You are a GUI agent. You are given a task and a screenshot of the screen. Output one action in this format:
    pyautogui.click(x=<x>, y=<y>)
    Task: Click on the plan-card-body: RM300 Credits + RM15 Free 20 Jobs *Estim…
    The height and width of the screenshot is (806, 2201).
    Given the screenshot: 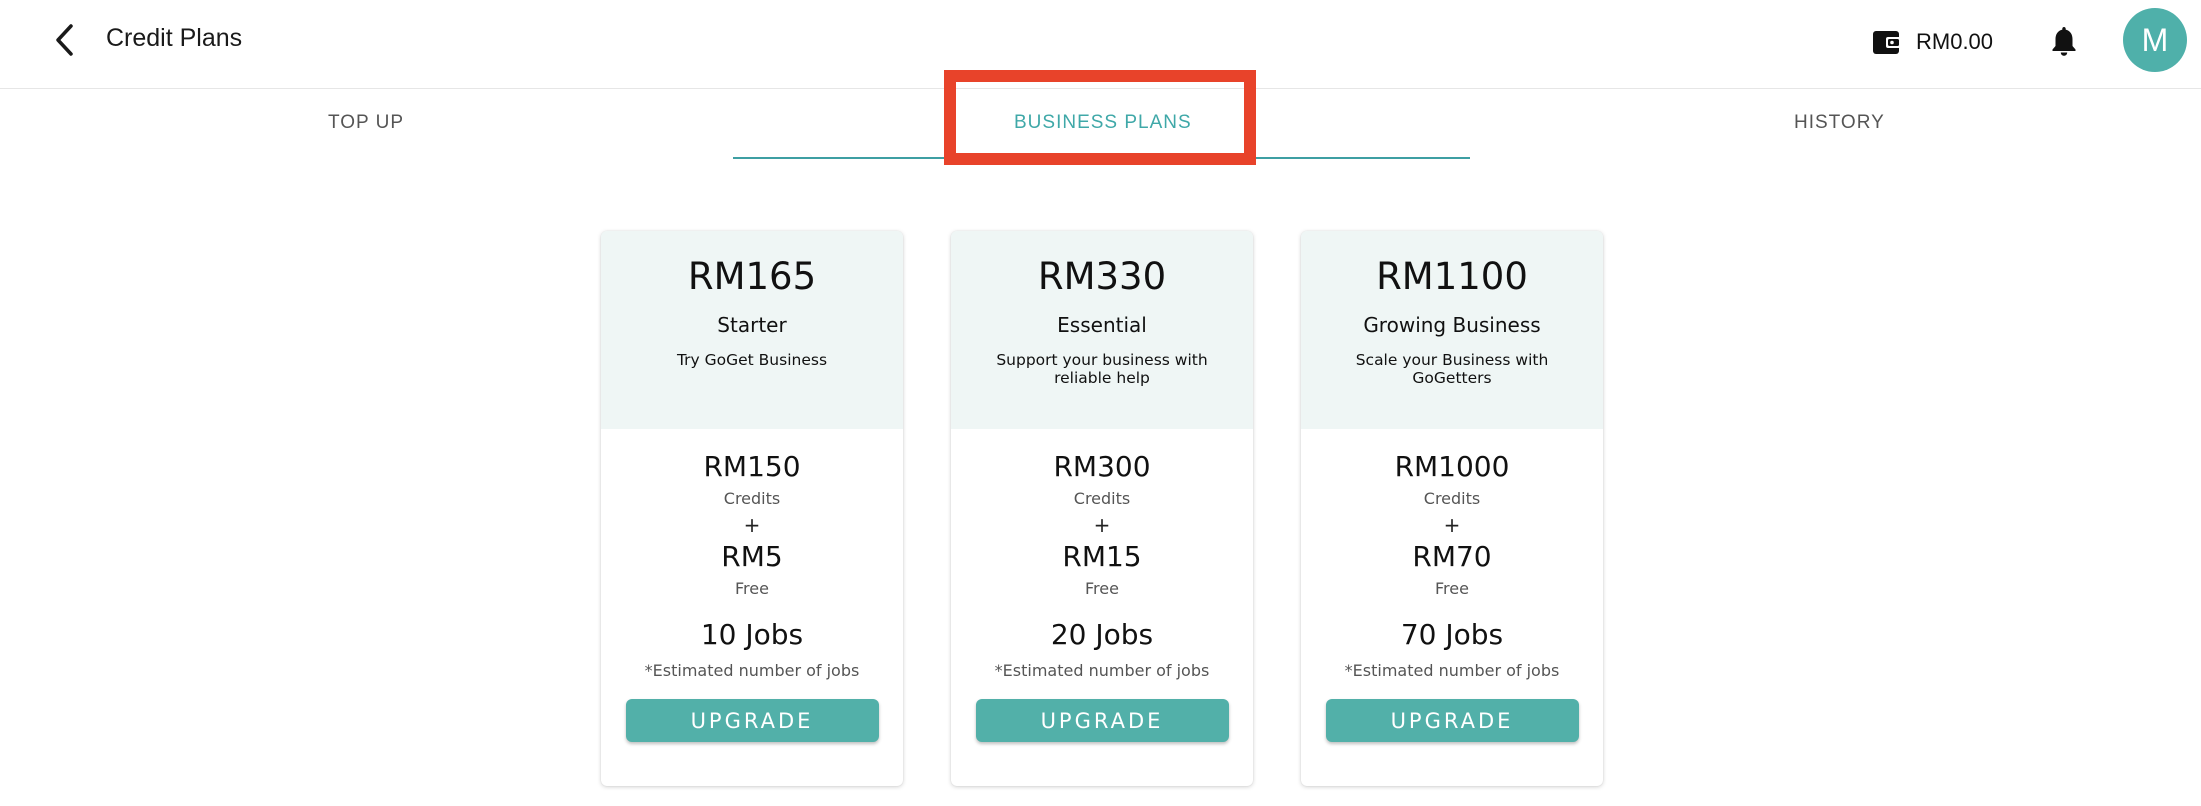 What is the action you would take?
    pyautogui.click(x=1102, y=585)
    